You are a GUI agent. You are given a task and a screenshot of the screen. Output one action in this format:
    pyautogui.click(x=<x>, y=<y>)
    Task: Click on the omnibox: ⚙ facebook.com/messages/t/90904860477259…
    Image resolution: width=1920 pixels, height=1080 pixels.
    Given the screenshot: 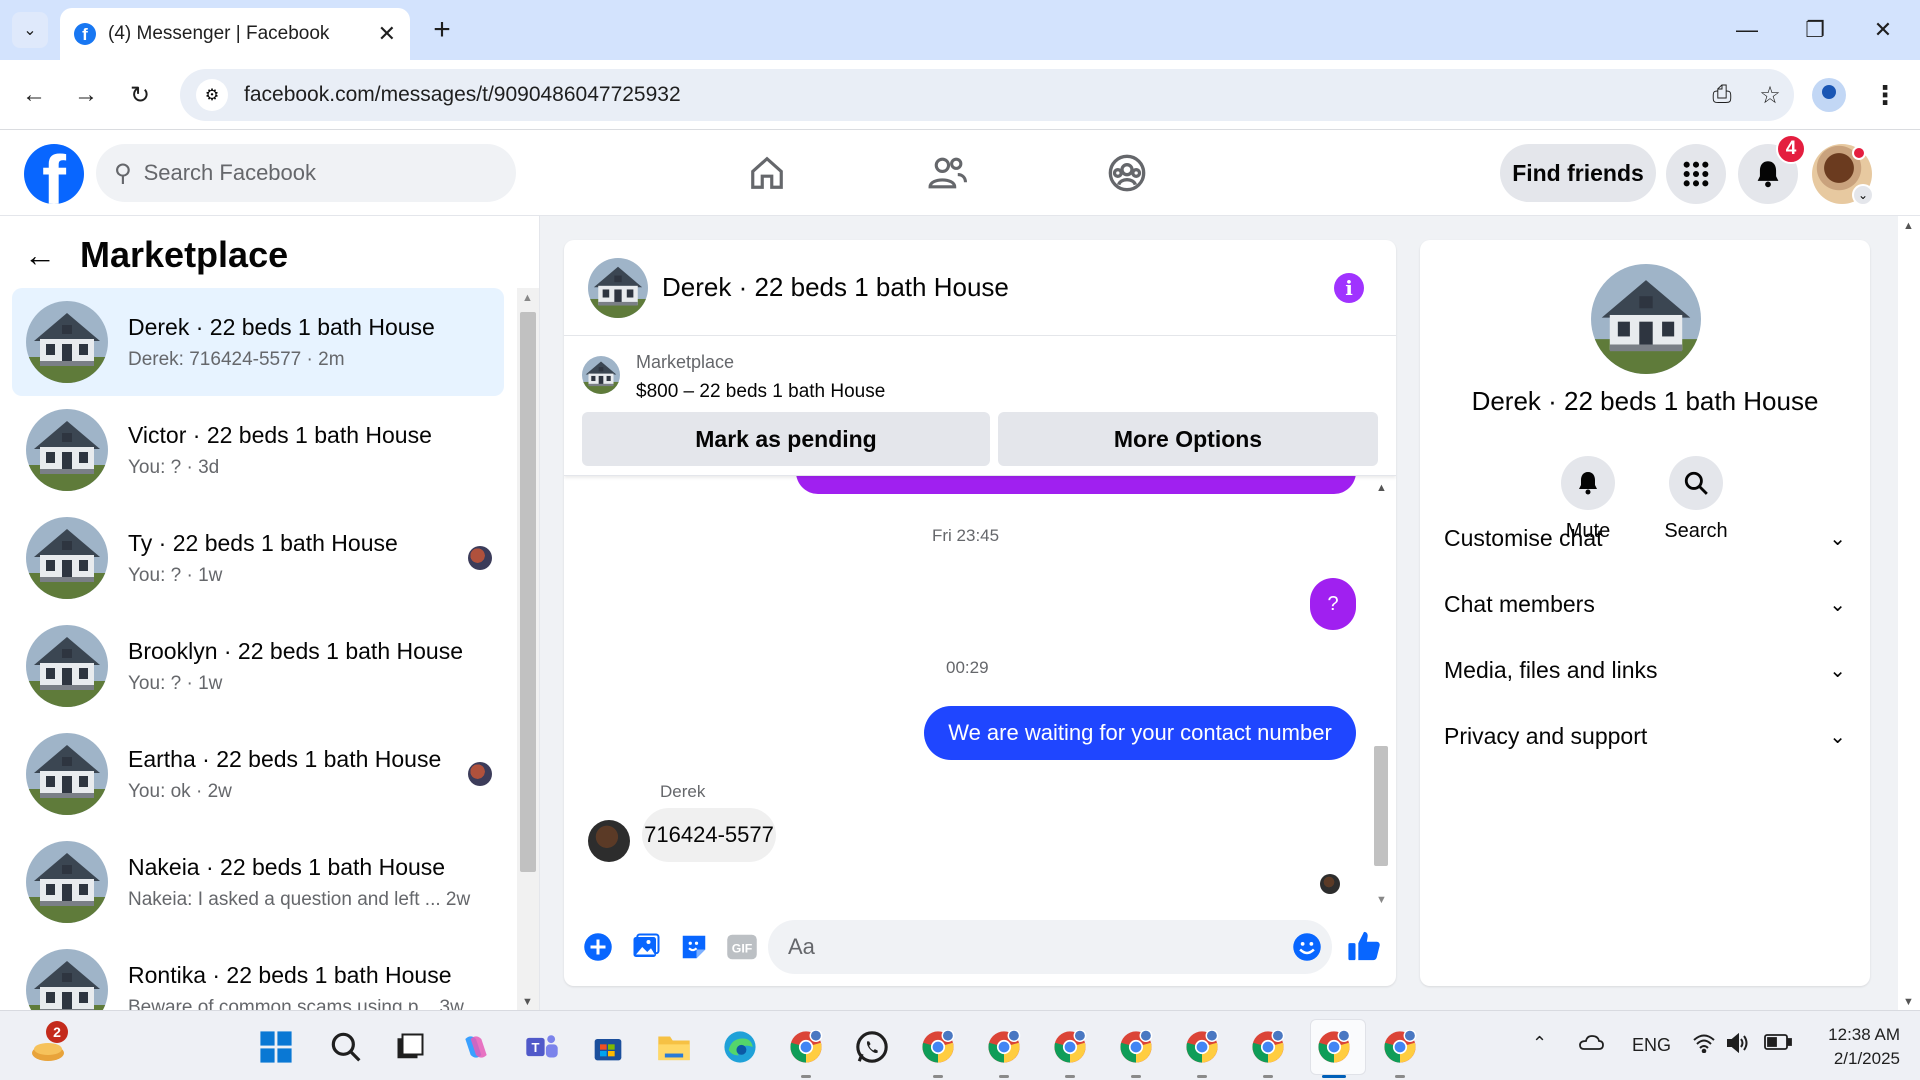 What is the action you would take?
    pyautogui.click(x=987, y=95)
    